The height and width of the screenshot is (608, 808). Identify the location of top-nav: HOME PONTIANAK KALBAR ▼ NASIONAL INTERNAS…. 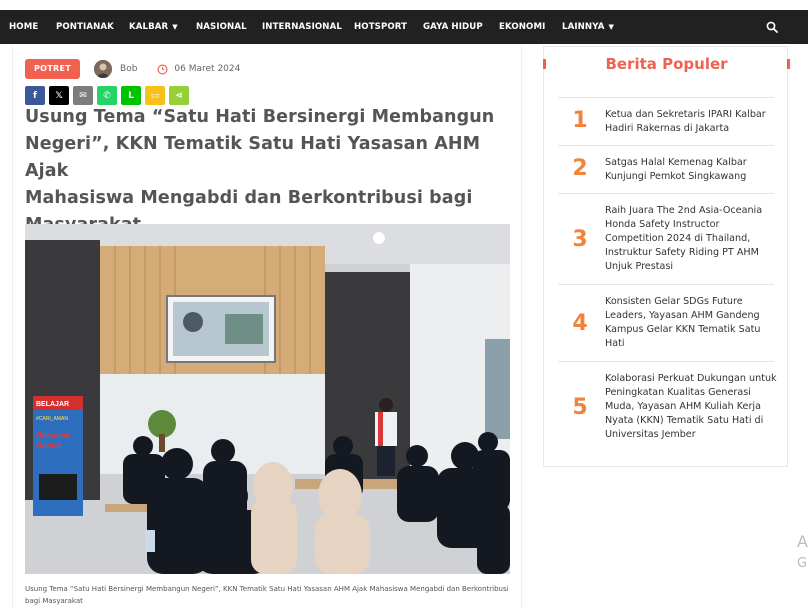
(404, 27).